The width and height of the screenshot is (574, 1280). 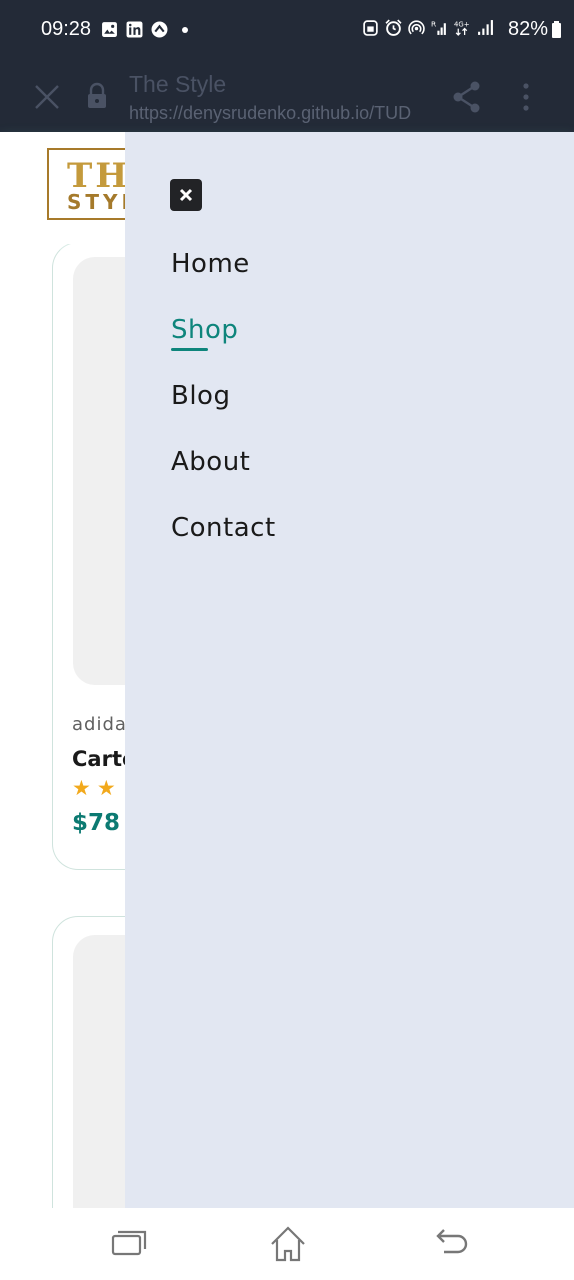 I want to click on status-bar: 09:28 R 4G+ 82%, so click(x=287, y=31).